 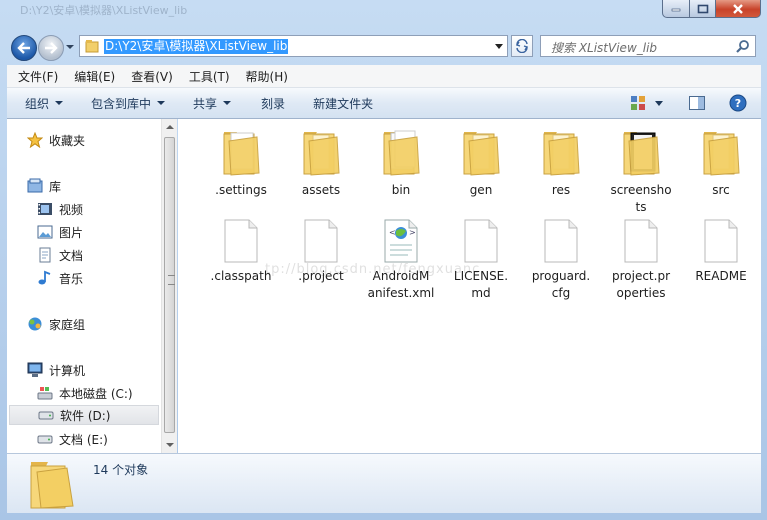 What do you see at coordinates (149, 76) in the screenshot?
I see `menu-view: 查看(V)` at bounding box center [149, 76].